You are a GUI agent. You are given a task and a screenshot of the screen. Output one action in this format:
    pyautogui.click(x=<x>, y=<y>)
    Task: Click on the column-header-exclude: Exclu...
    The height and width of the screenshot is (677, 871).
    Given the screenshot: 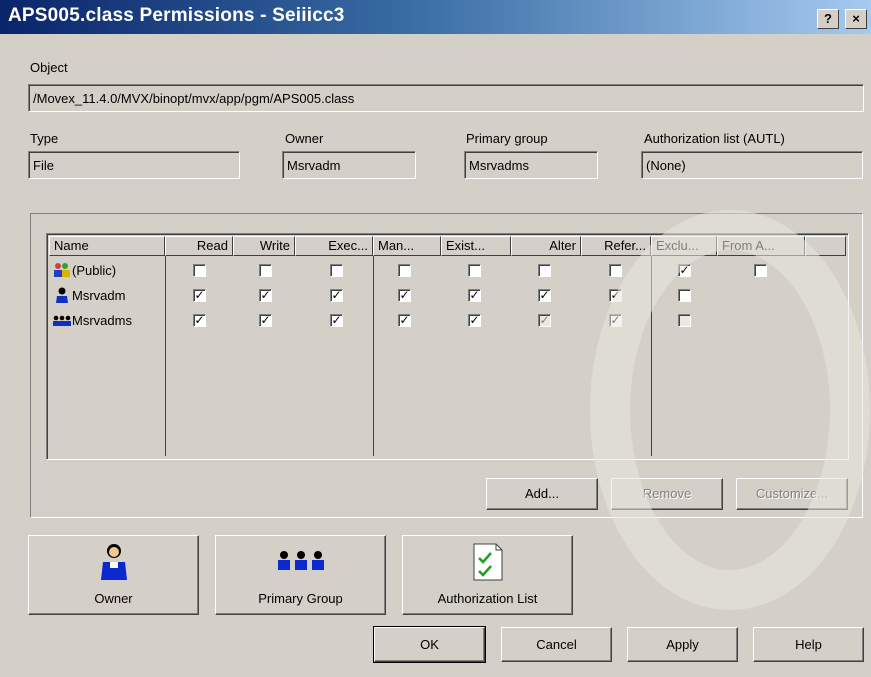 What is the action you would take?
    pyautogui.click(x=684, y=246)
    